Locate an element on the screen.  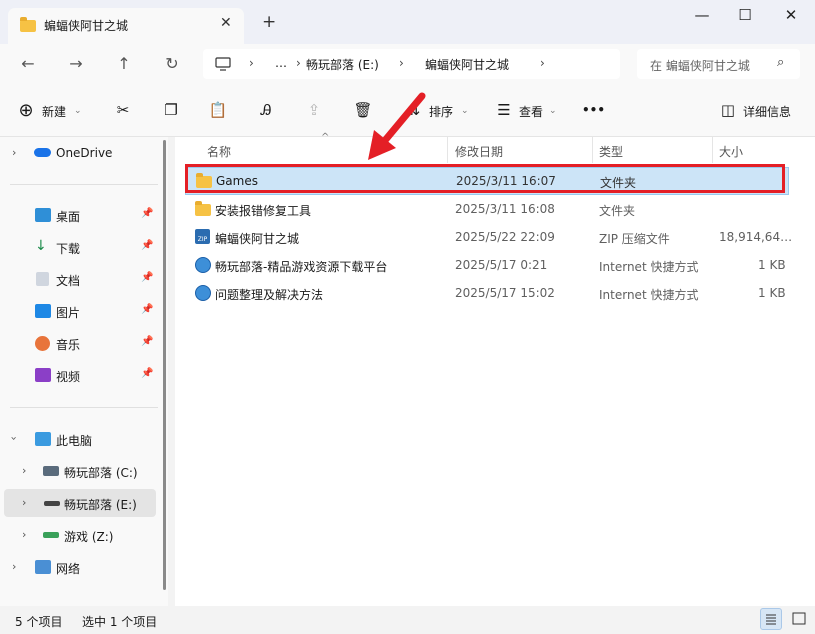
sort-ascending-icon: ^ is located at coordinates (325, 137).